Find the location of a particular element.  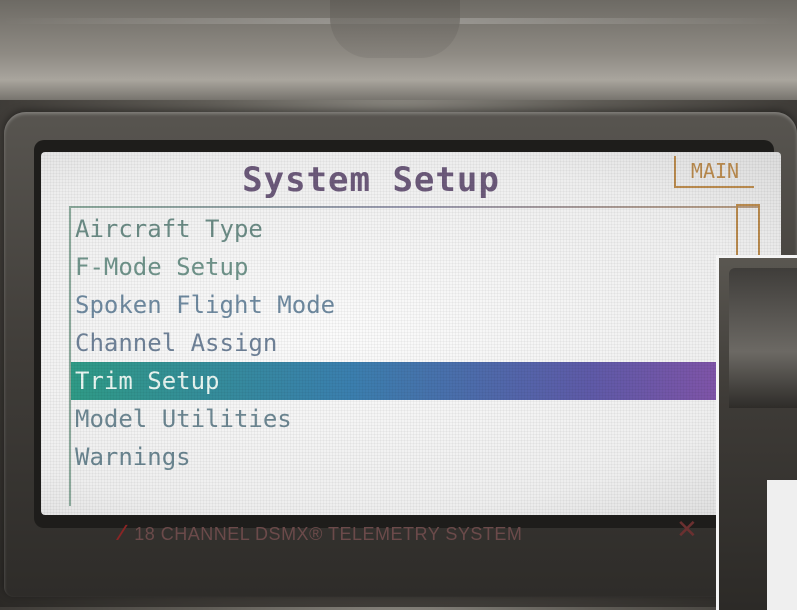

overlapping-photo-case is located at coordinates (763, 338).